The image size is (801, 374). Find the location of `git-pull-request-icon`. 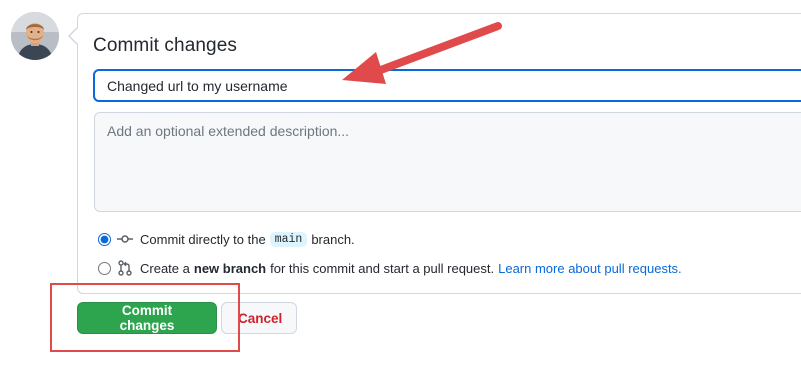

git-pull-request-icon is located at coordinates (125, 268).